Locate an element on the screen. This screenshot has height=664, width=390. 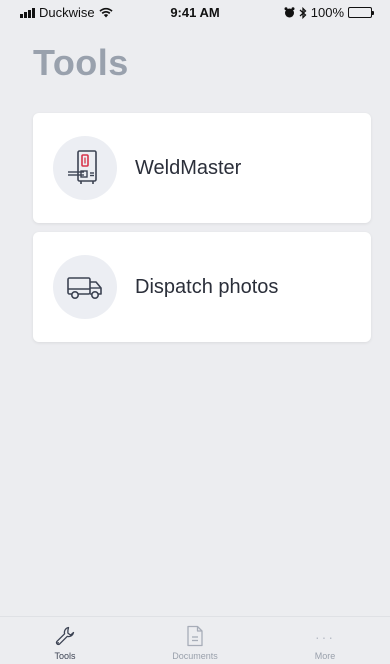
tab-label-more: More is located at coordinates (325, 656).